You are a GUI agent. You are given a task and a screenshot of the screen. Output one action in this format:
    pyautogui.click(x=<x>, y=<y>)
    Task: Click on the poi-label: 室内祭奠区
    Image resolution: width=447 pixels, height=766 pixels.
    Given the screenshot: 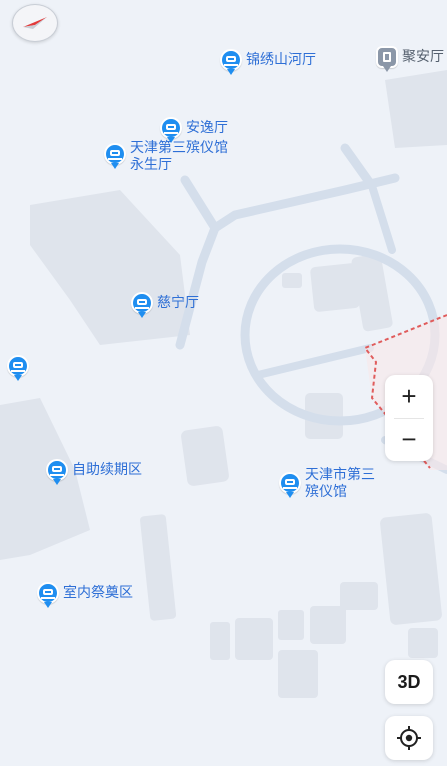 What is the action you would take?
    pyautogui.click(x=98, y=592)
    